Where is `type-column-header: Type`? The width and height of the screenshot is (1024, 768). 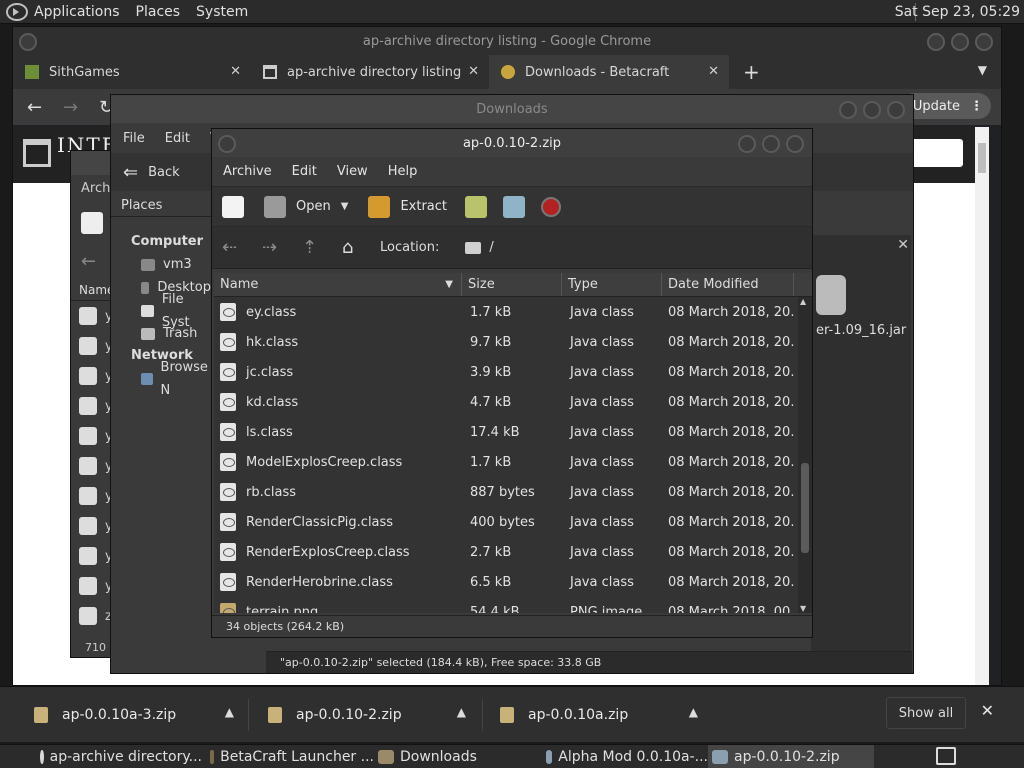 type-column-header: Type is located at coordinates (612, 284).